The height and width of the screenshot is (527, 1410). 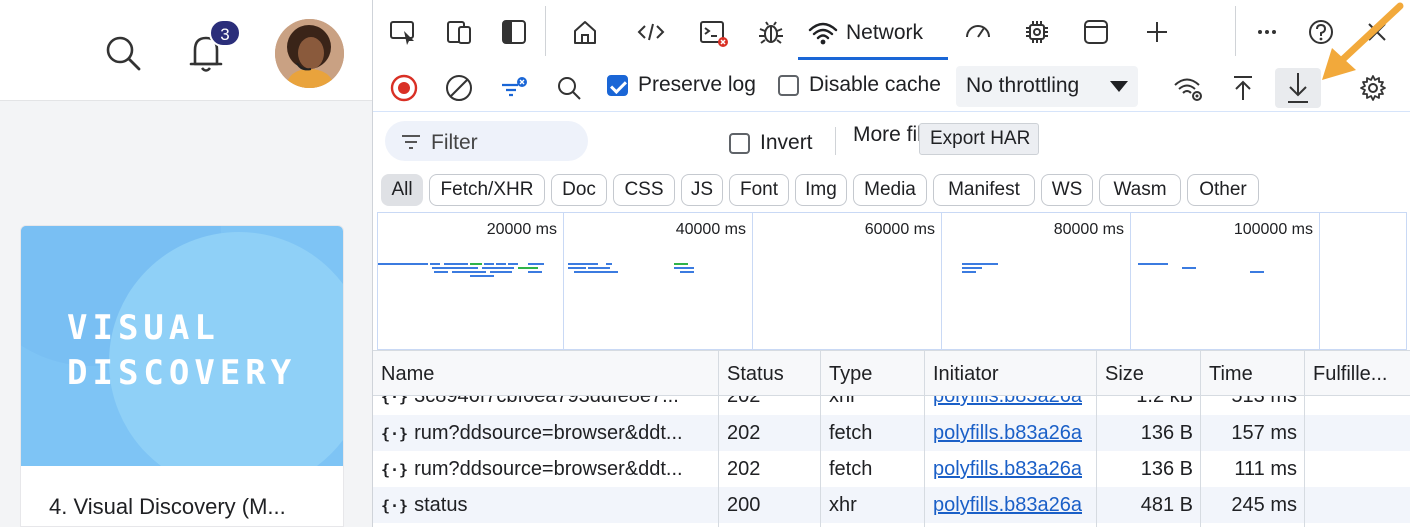 I want to click on filter-chip-wasm: Wasm, so click(x=1140, y=190).